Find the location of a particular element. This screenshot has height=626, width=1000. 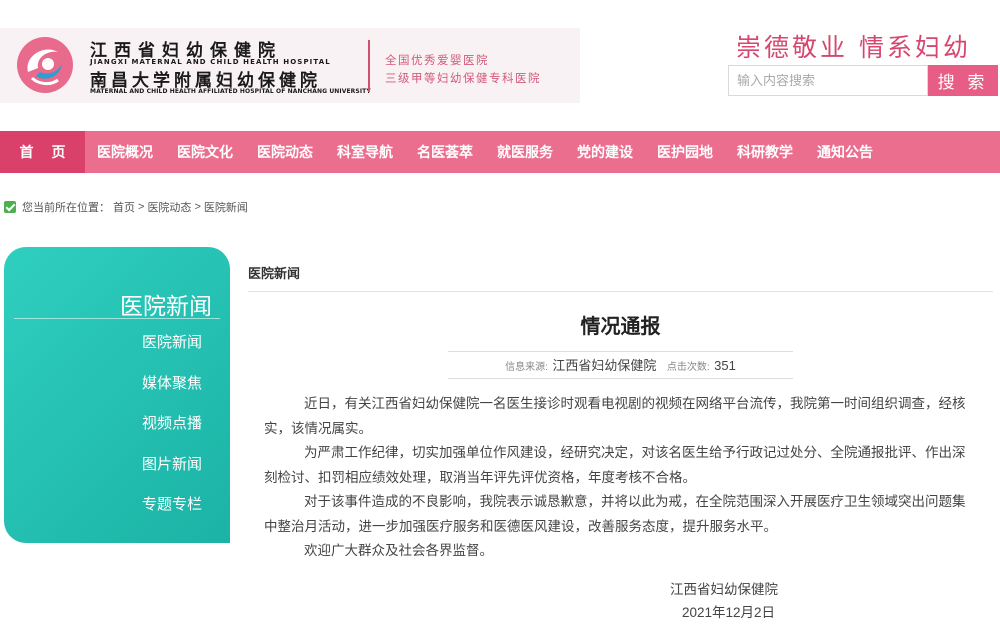

nav-item-nursing: 医护园地 is located at coordinates (685, 152).